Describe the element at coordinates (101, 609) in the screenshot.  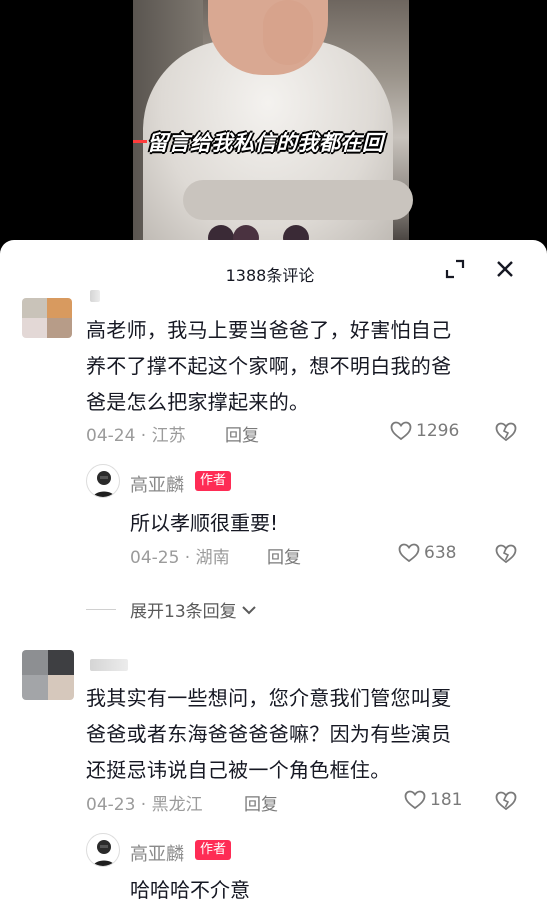
I see `divider` at that location.